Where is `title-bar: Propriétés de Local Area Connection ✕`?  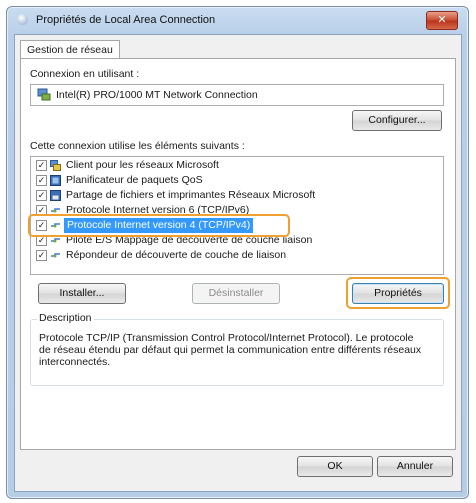 title-bar: Propriétés de Local Area Connection ✕ is located at coordinates (237, 20).